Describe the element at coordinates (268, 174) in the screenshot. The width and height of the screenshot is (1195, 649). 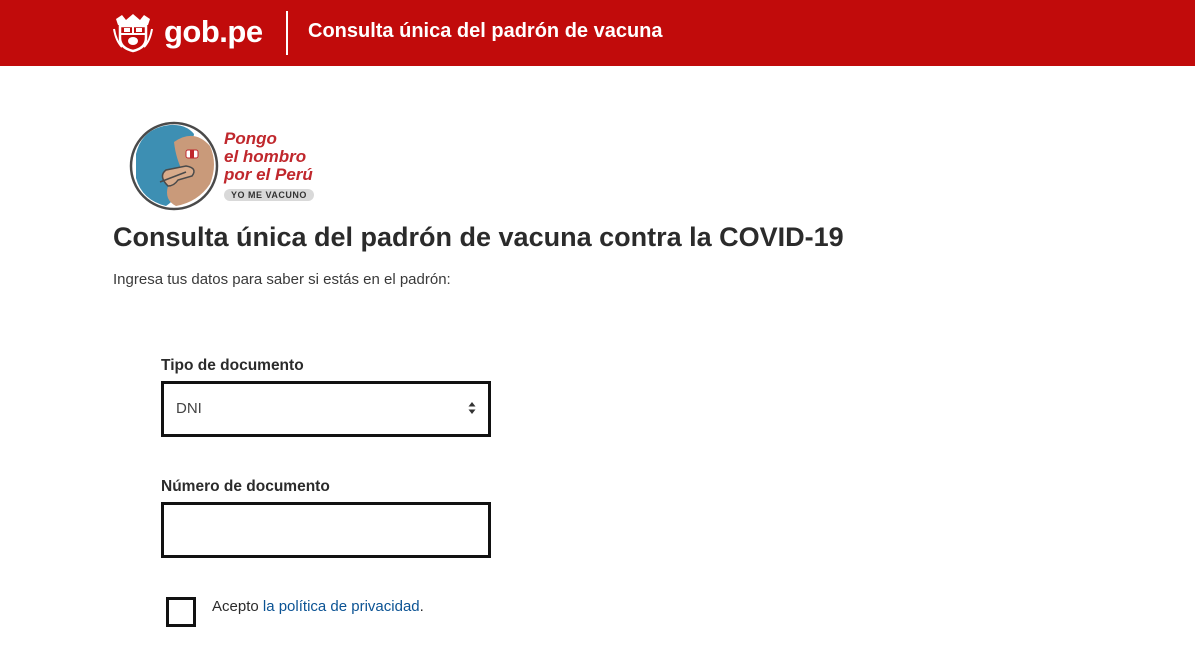
I see `campaign-line-3: por el Perú` at that location.